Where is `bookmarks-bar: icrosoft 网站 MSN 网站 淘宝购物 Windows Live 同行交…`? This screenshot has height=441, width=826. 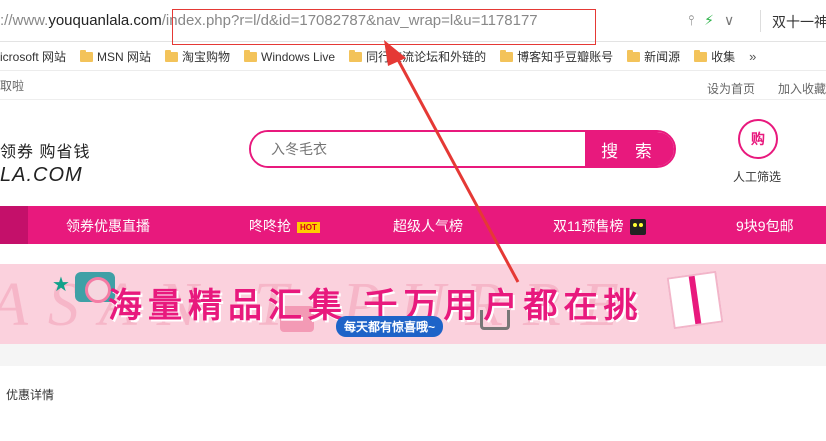
bookmarks-bar: icrosoft 网站 MSN 网站 淘宝购物 Windows Live 同行交… is located at coordinates (413, 57).